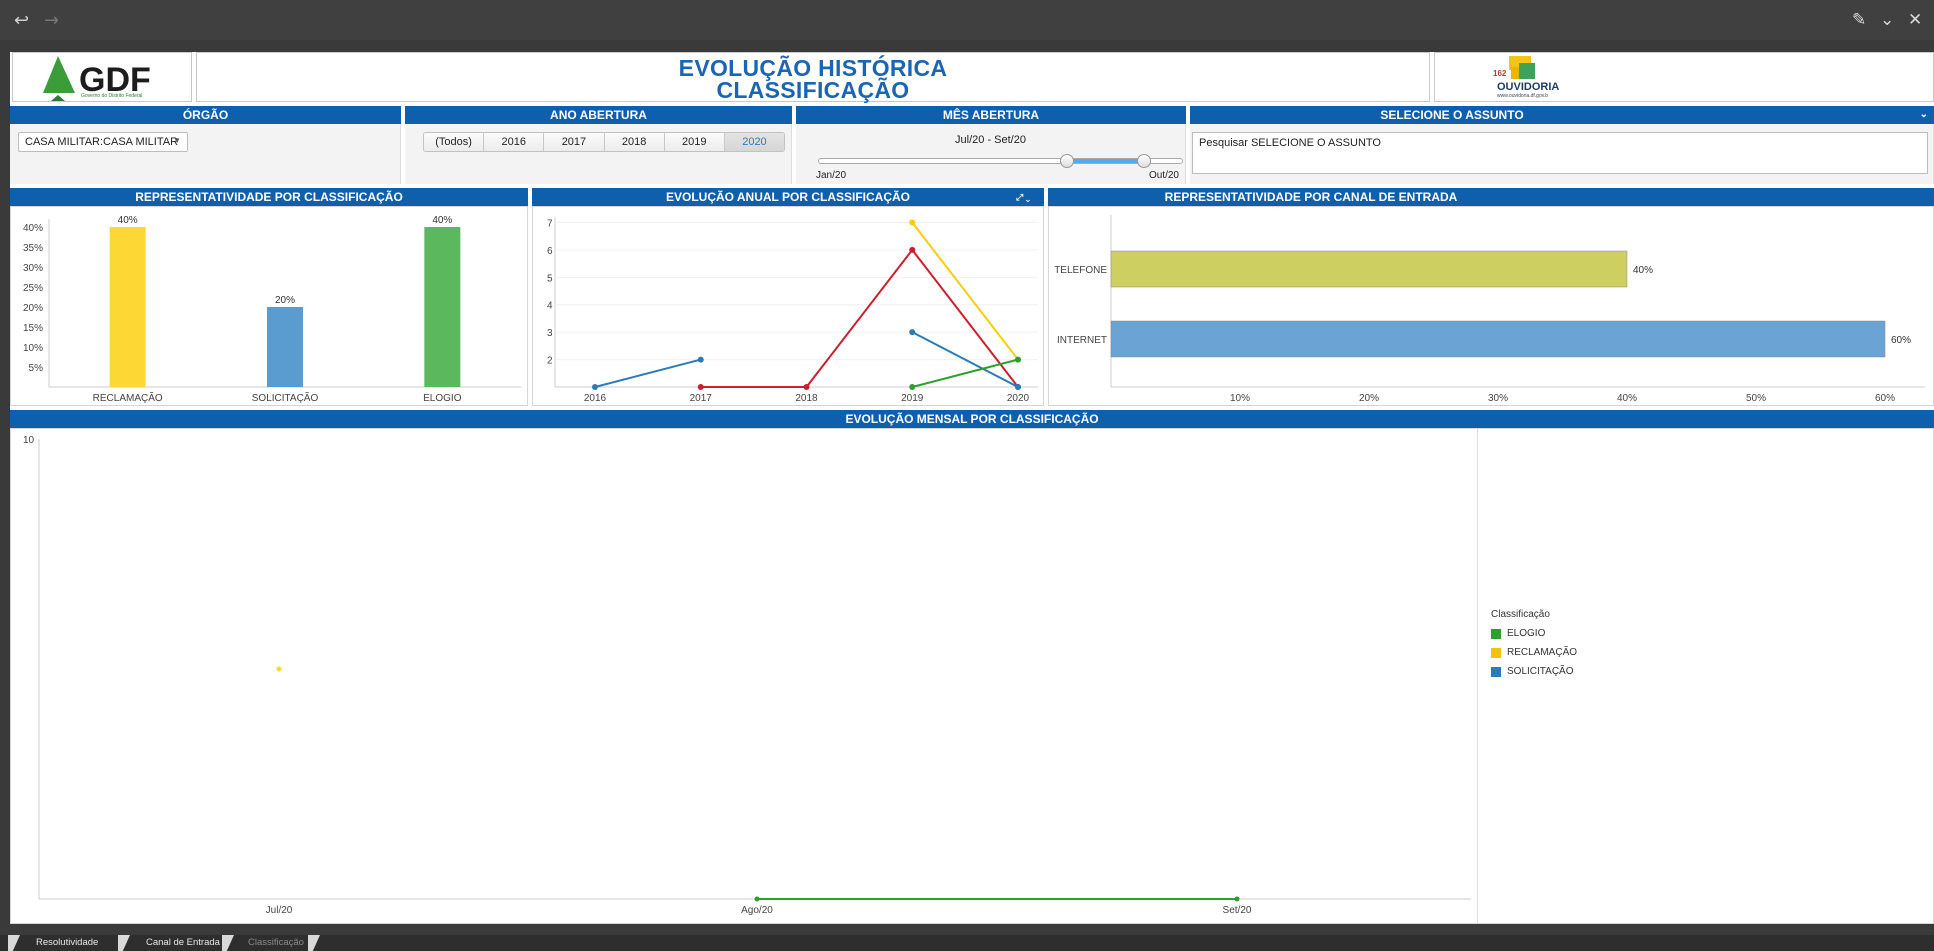 The width and height of the screenshot is (1934, 951). Describe the element at coordinates (1105, 161) in the screenshot. I see `mes-slider-fill` at that location.